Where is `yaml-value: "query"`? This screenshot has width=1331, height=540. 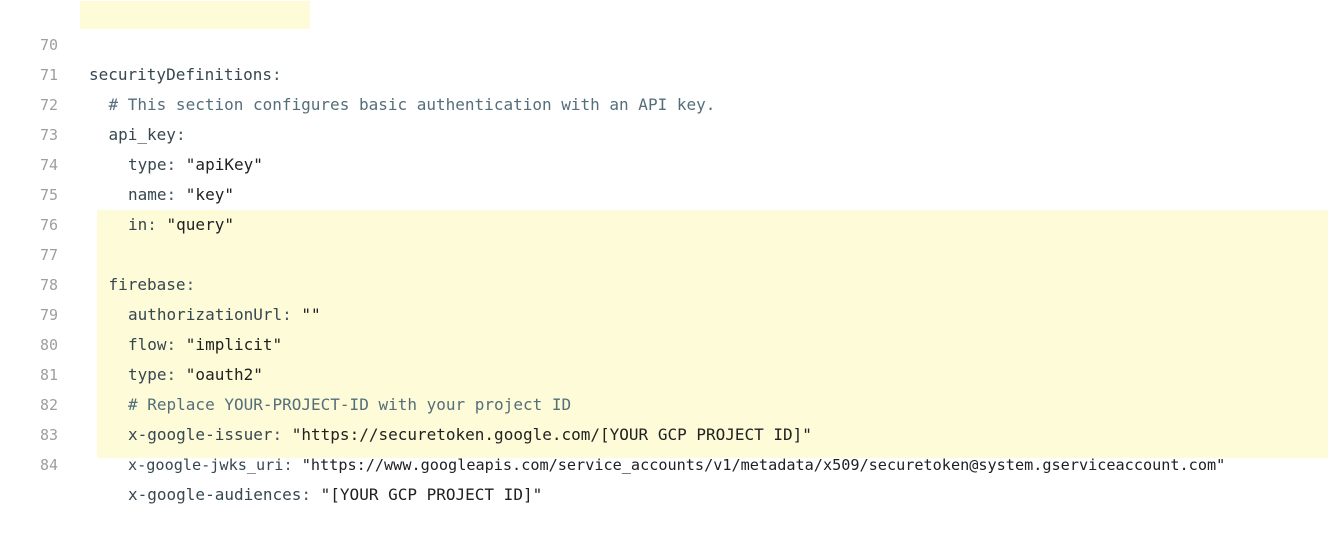 yaml-value: "query" is located at coordinates (200, 224).